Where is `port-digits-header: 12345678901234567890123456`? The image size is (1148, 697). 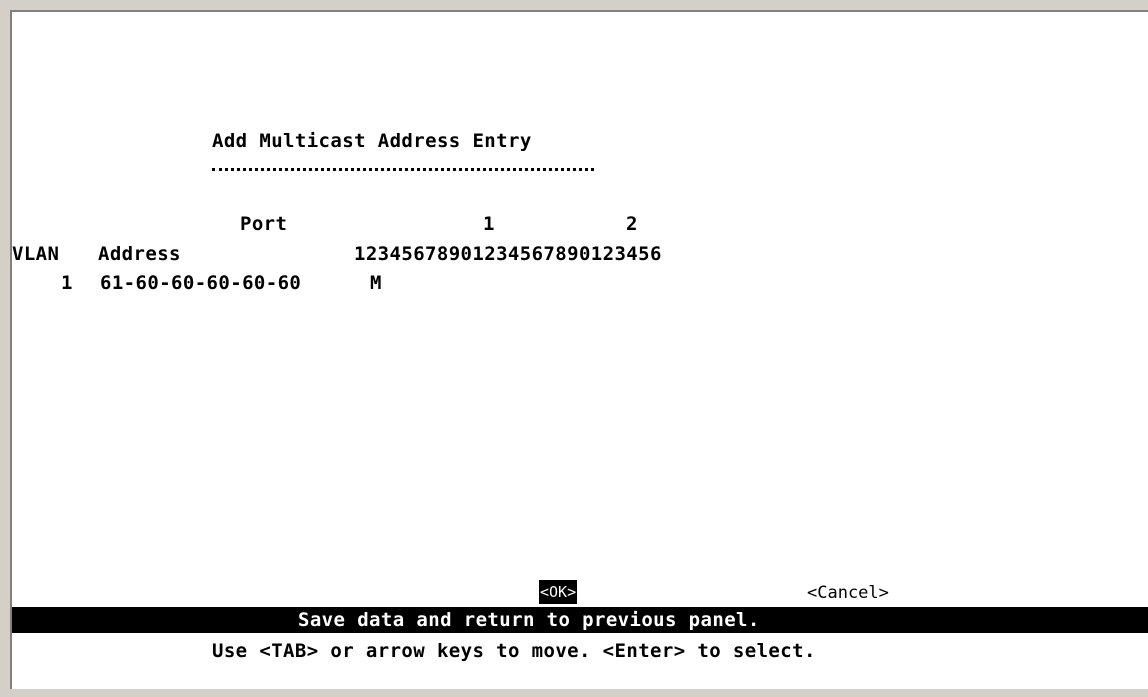 port-digits-header: 12345678901234567890123456 is located at coordinates (508, 254).